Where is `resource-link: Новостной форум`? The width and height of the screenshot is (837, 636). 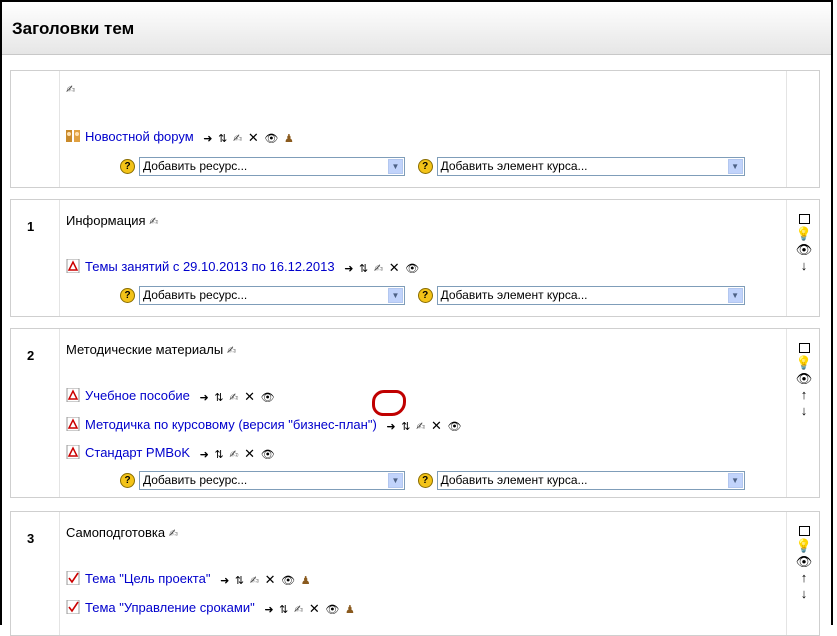 resource-link: Новостной форум is located at coordinates (139, 136).